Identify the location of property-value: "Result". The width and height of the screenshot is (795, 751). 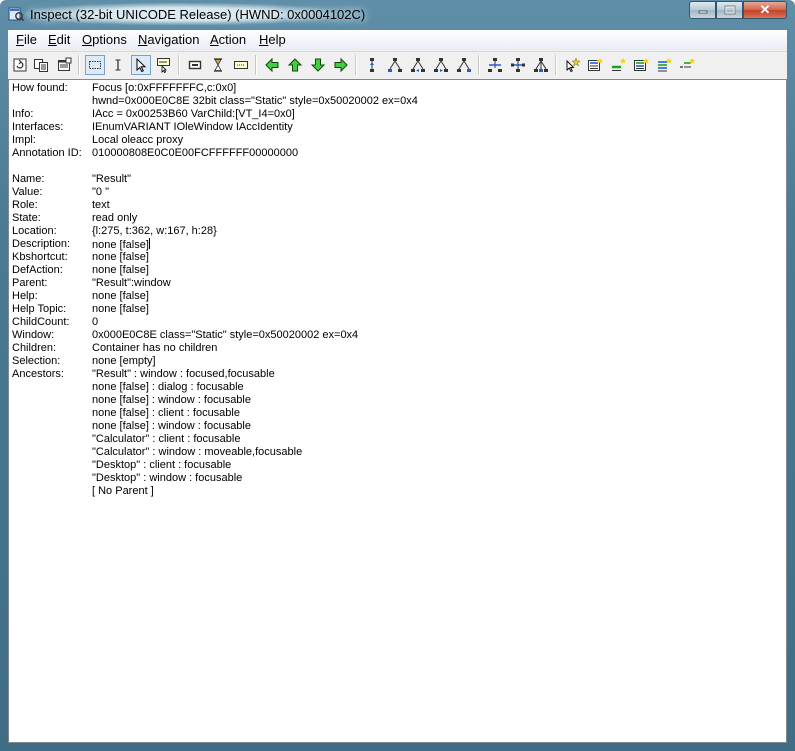
(111, 179).